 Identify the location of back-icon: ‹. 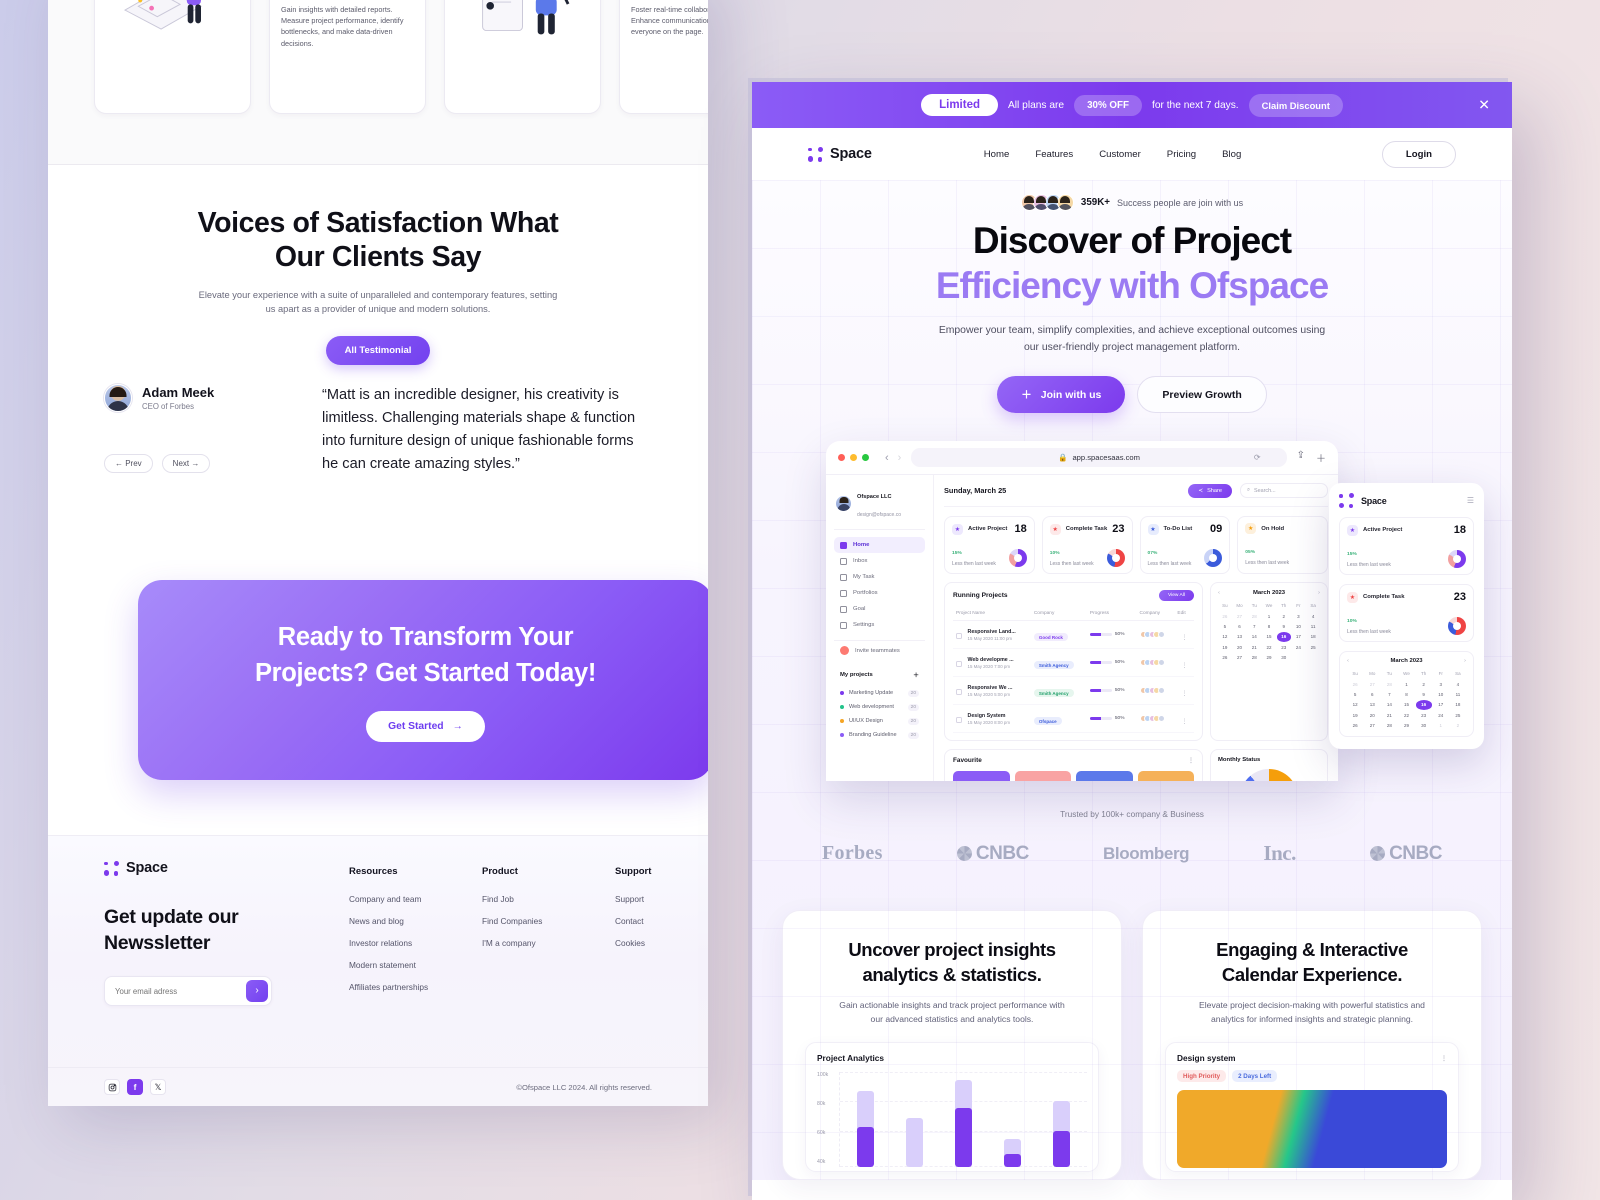
(887, 458).